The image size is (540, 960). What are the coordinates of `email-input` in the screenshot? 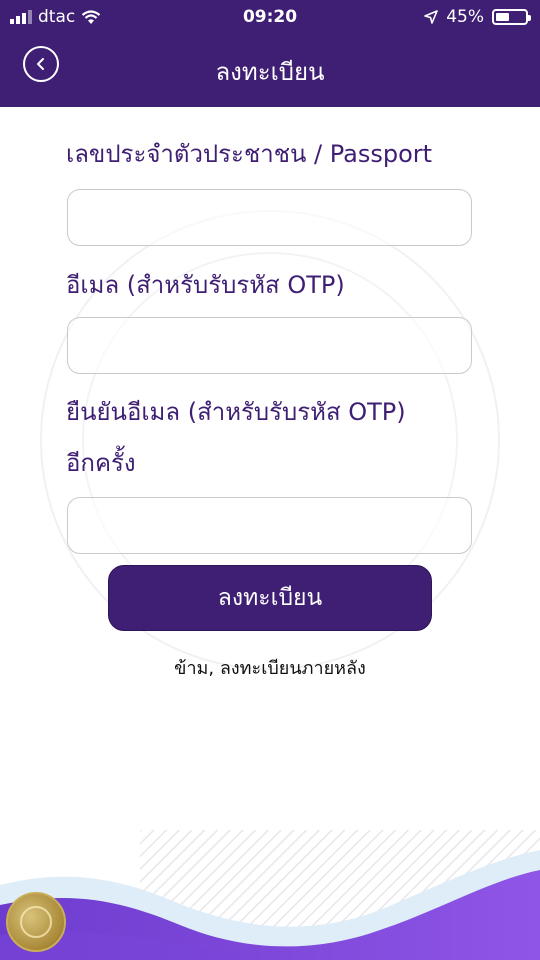 It's located at (269, 345).